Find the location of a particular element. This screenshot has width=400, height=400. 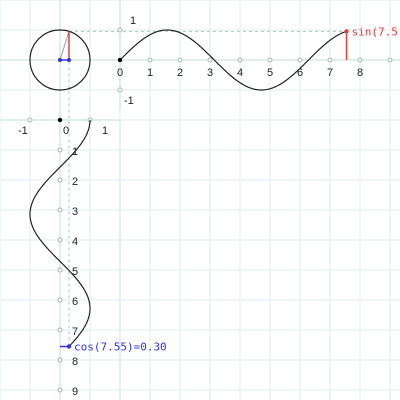

radius-line is located at coordinates (64, 46).